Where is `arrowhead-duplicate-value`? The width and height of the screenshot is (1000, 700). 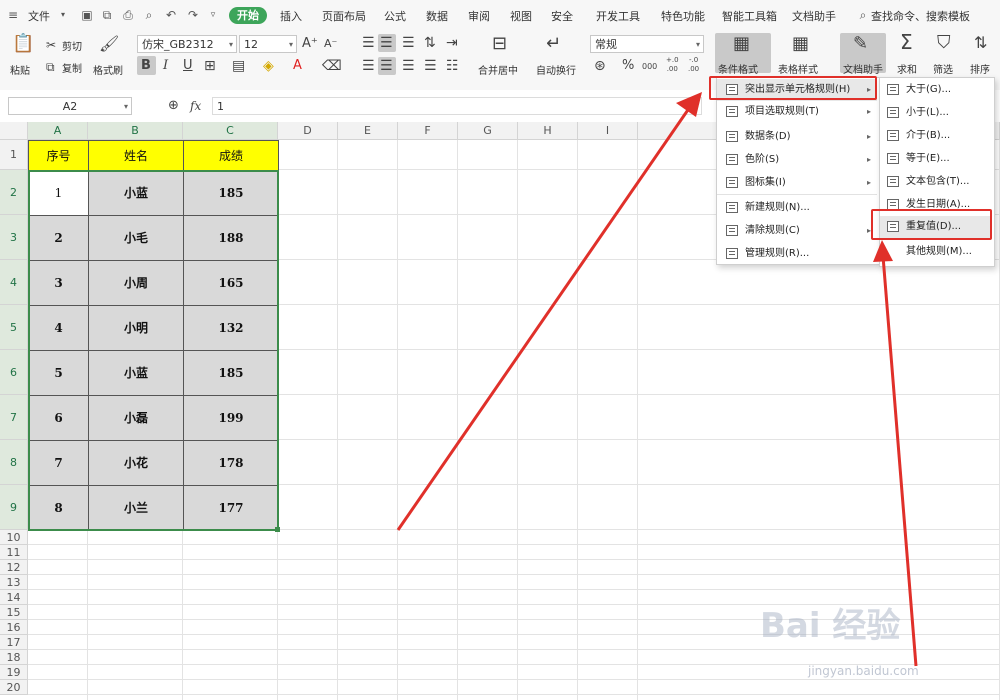
arrowhead-duplicate-value is located at coordinates (883, 251).